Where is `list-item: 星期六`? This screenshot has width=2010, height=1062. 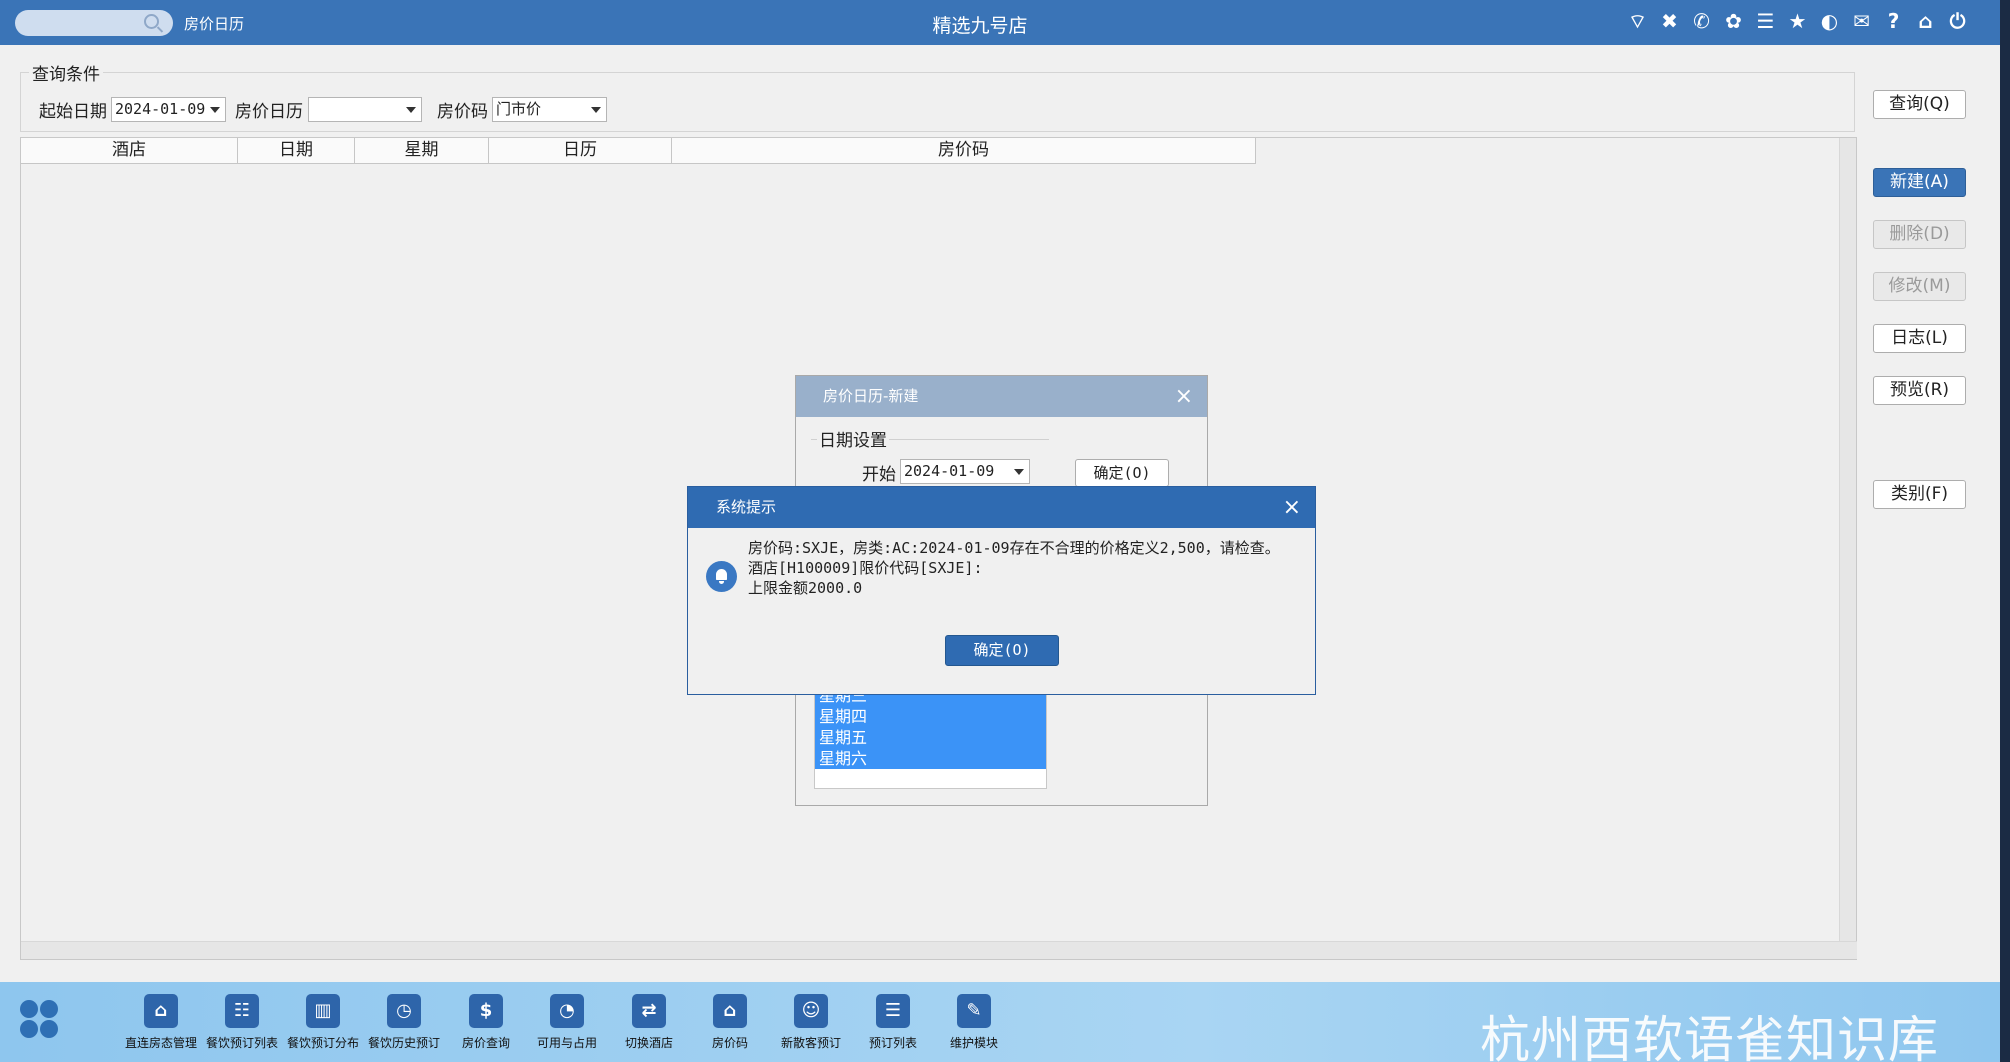 list-item: 星期六 is located at coordinates (930, 758).